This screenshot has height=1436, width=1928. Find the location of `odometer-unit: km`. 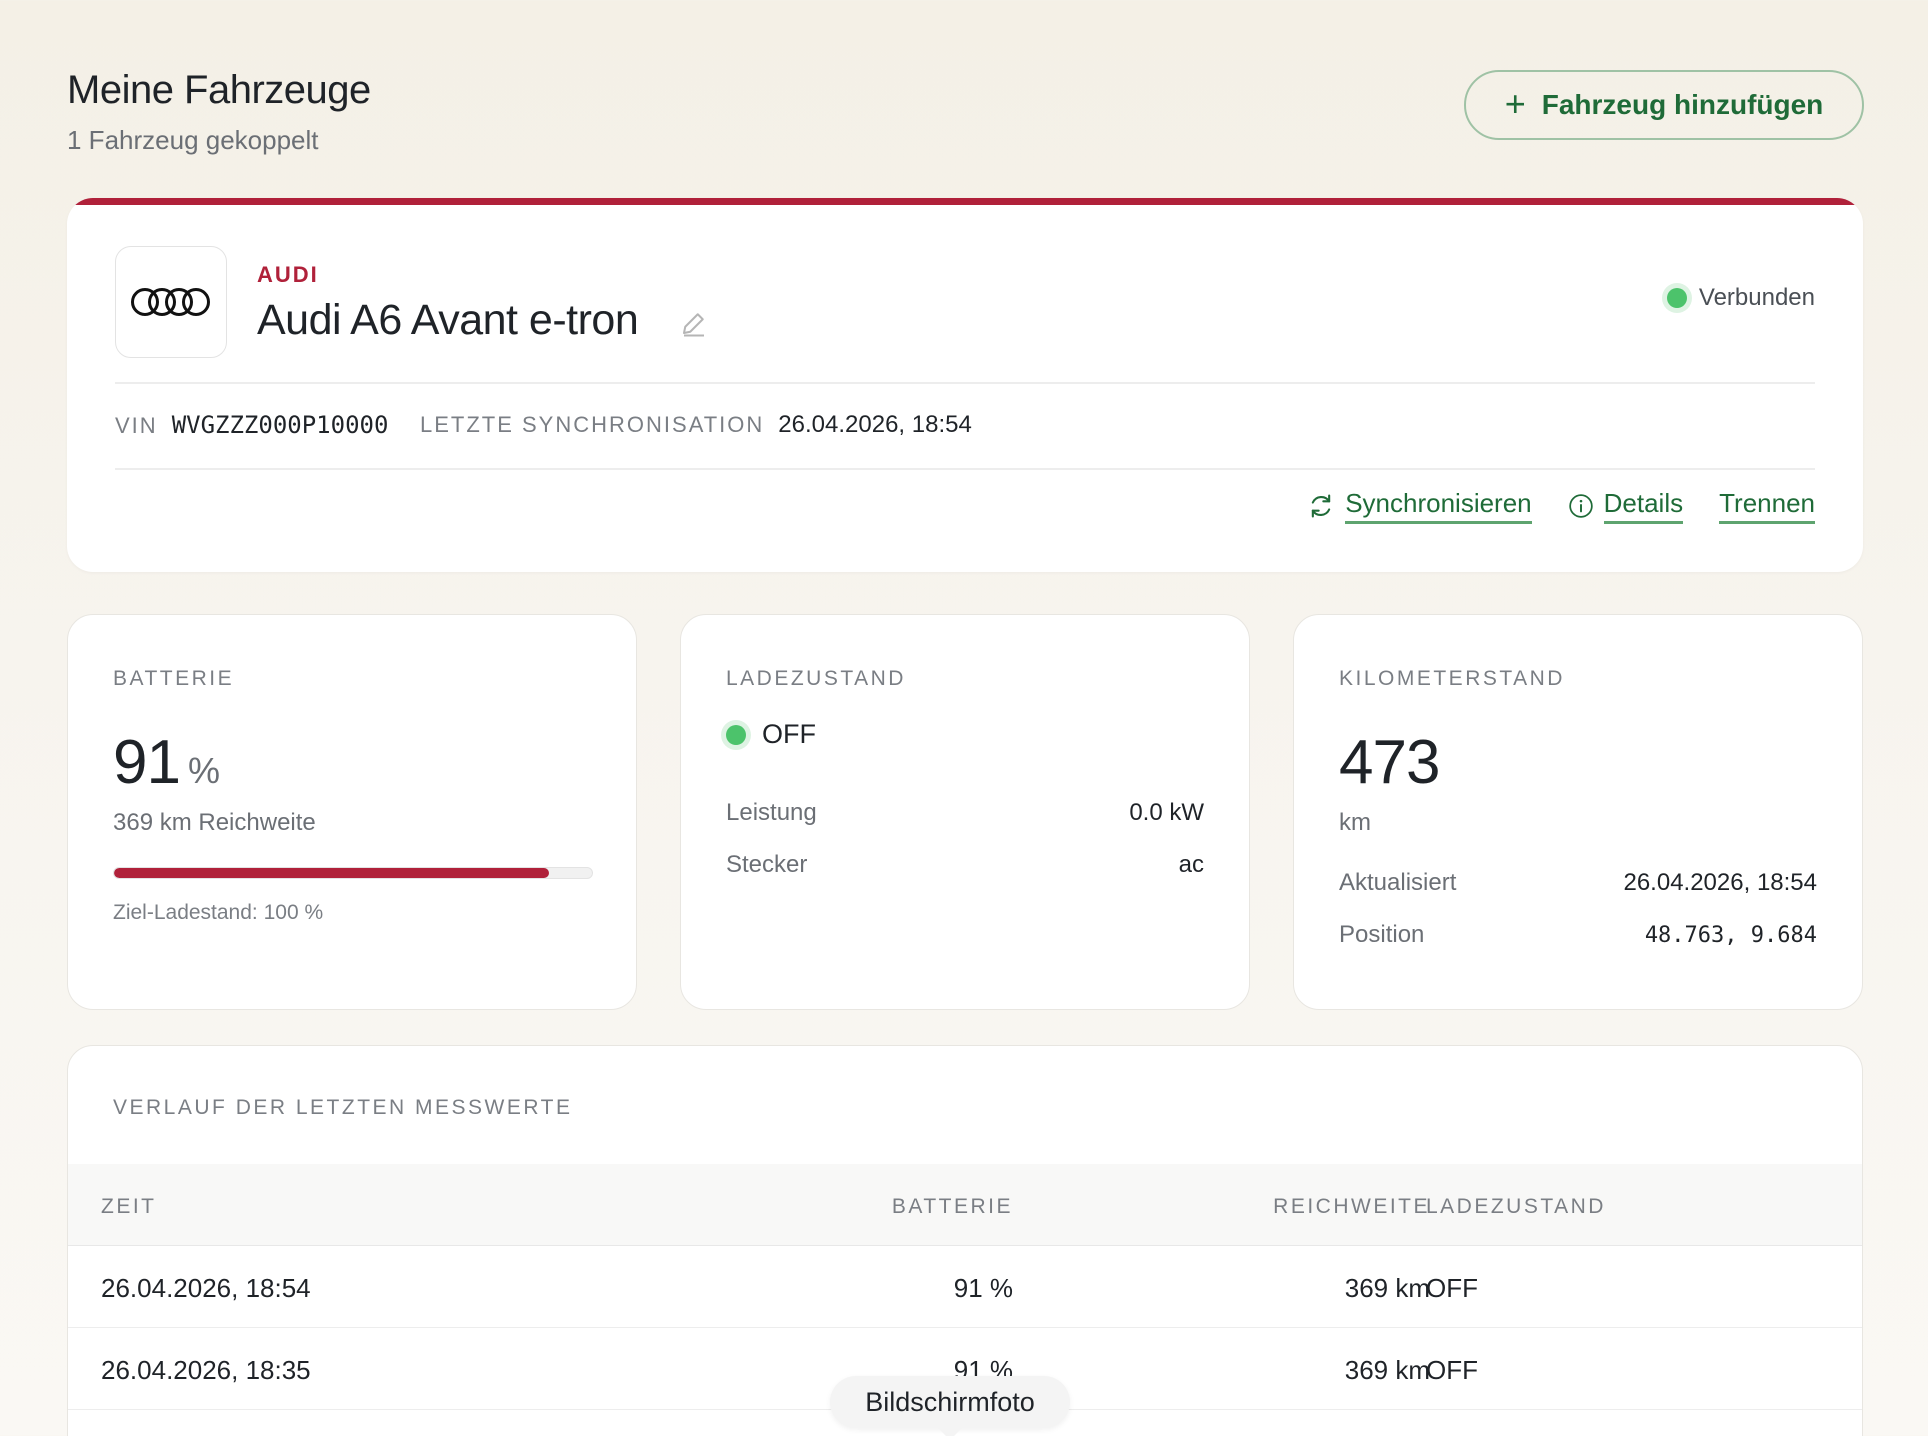

odometer-unit: km is located at coordinates (1355, 822).